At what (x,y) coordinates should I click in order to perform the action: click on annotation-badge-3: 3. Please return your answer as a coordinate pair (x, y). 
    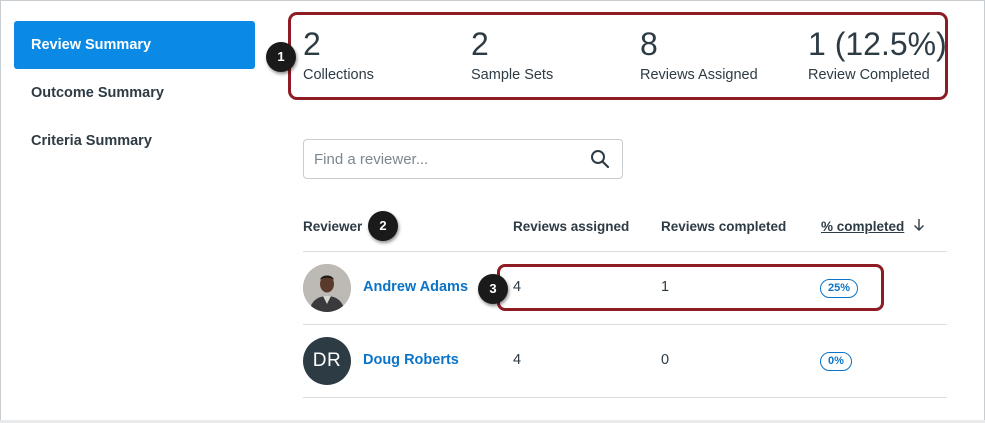
    Looking at the image, I should click on (493, 289).